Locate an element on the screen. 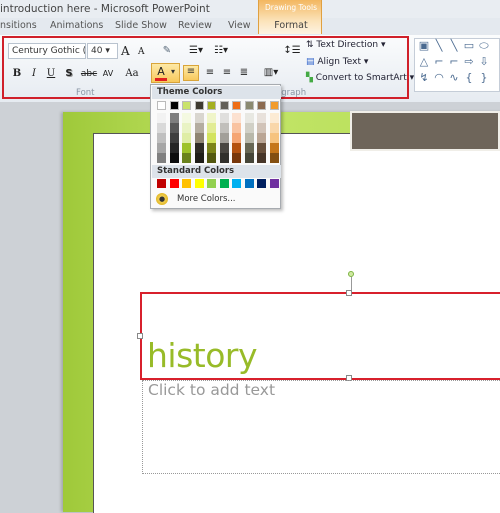 The width and height of the screenshot is (500, 513). oval-shape-icon: ⬭ is located at coordinates (484, 45).